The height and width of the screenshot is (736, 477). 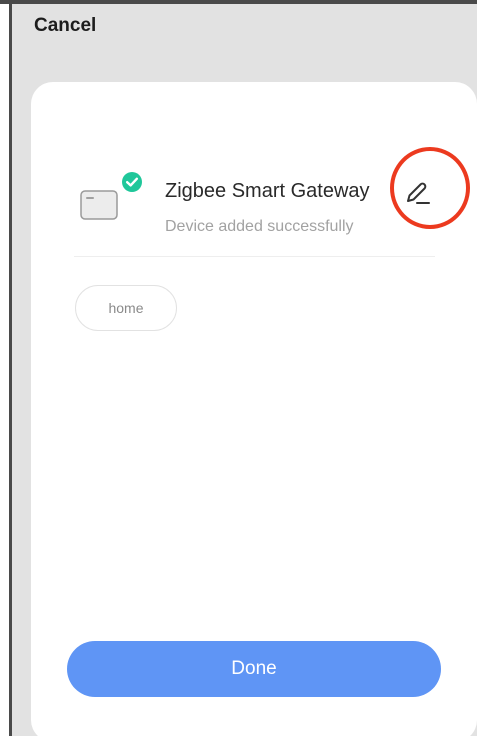 I want to click on window-left-border, so click(x=10, y=368).